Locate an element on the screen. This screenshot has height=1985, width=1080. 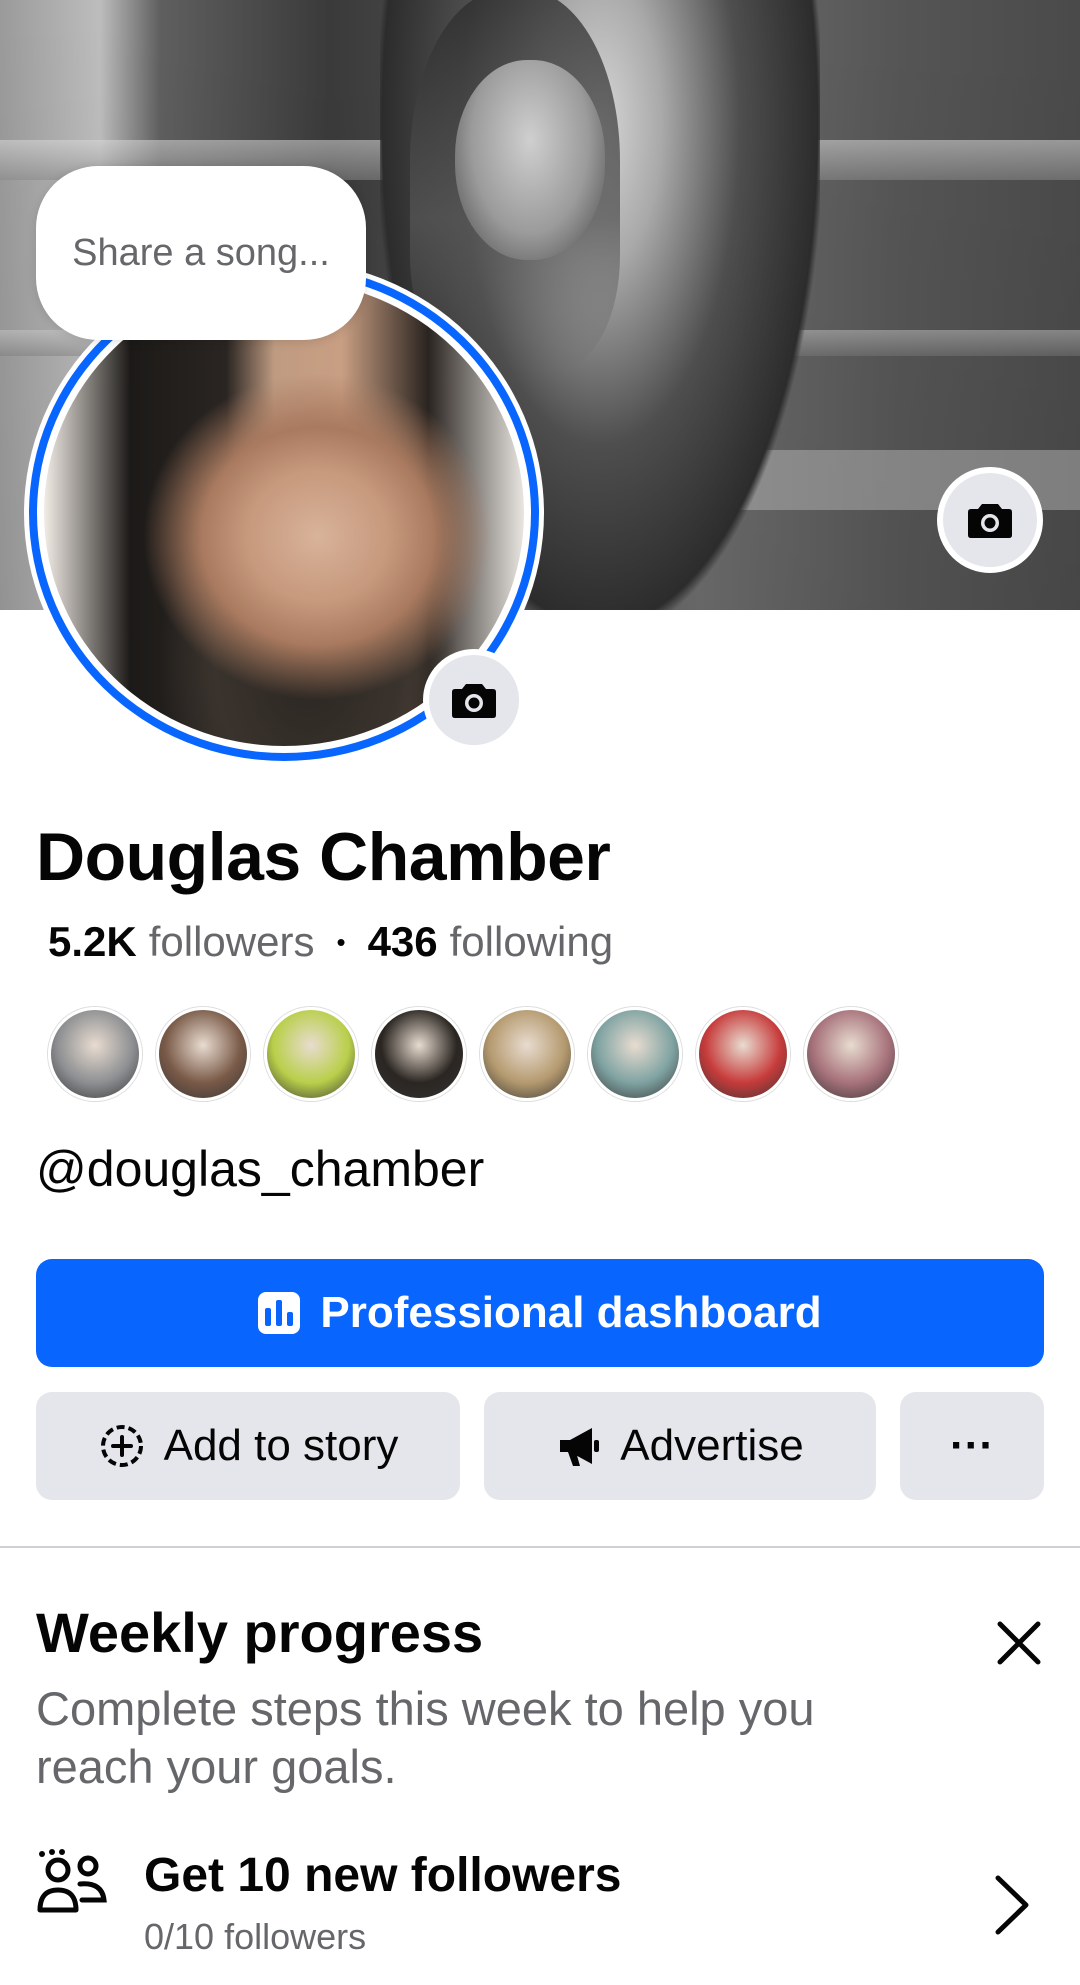
friend-avatars is located at coordinates (473, 1054).